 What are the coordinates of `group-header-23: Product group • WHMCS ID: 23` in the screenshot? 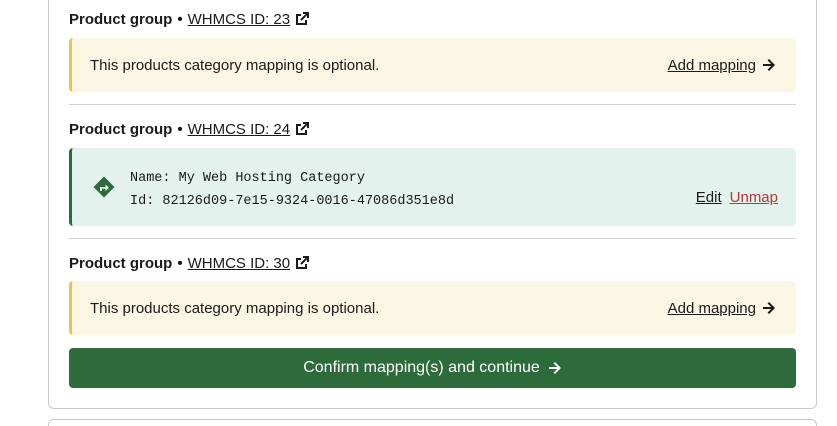 It's located at (189, 19).